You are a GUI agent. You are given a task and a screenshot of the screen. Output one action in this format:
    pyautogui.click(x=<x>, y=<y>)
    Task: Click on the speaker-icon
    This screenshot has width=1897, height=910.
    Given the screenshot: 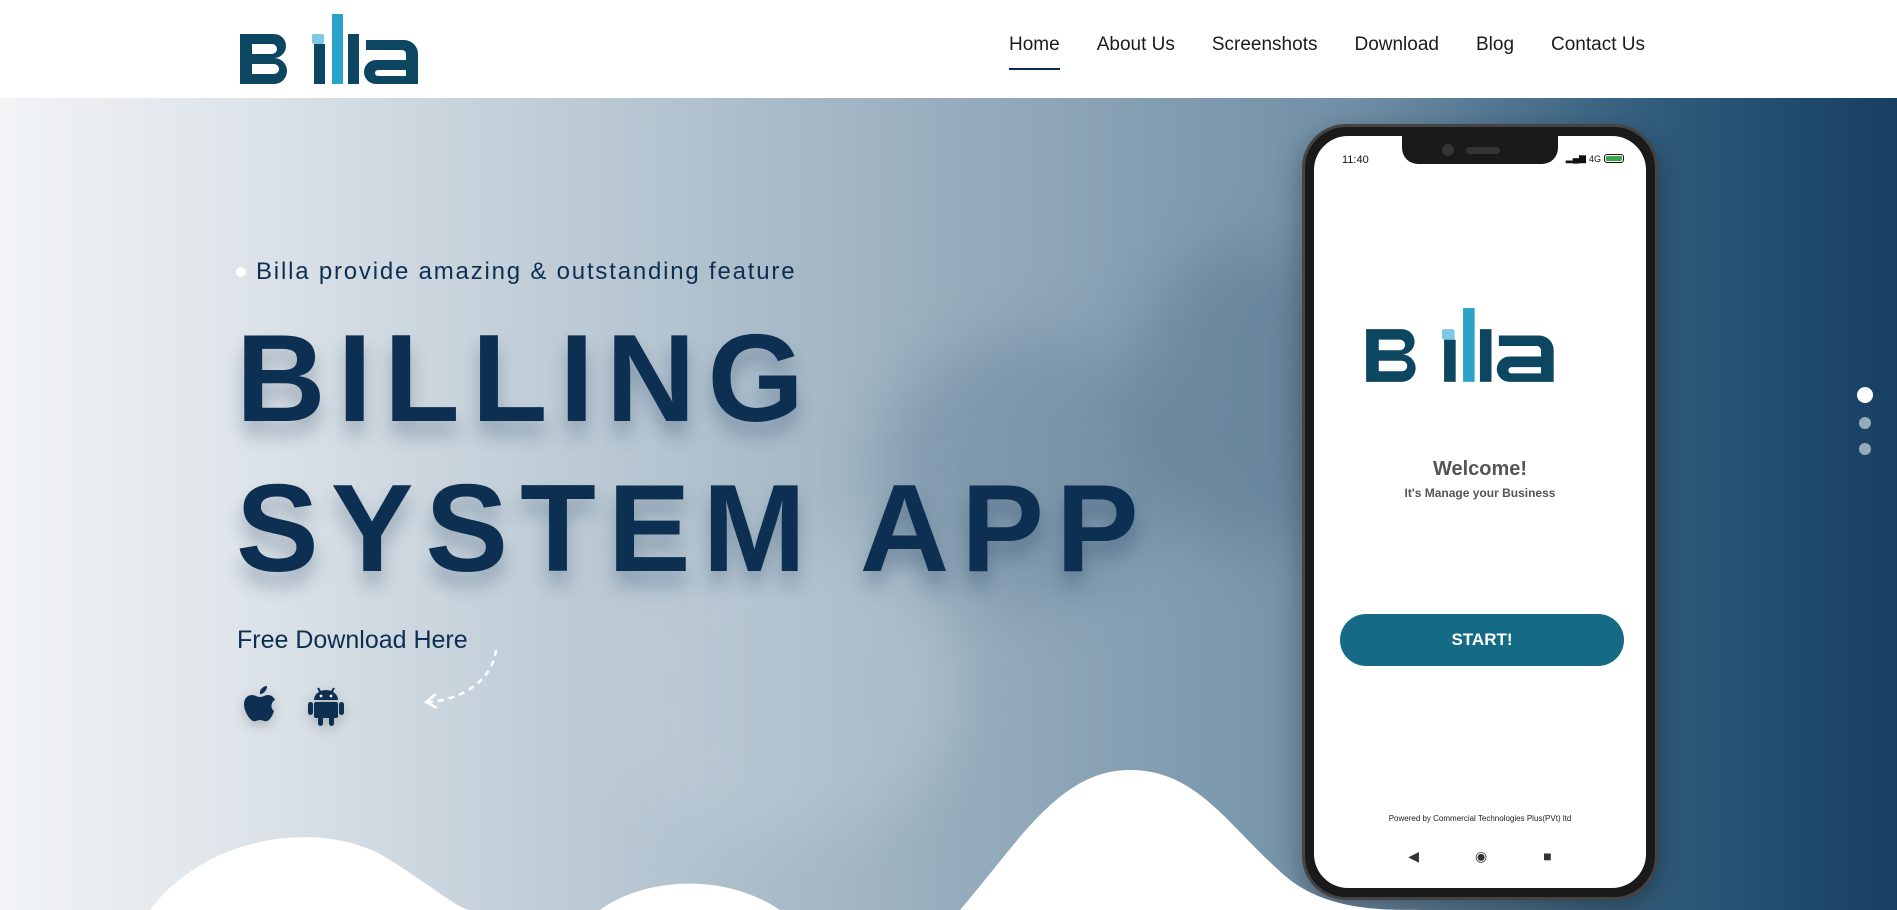 What is the action you would take?
    pyautogui.click(x=1483, y=150)
    